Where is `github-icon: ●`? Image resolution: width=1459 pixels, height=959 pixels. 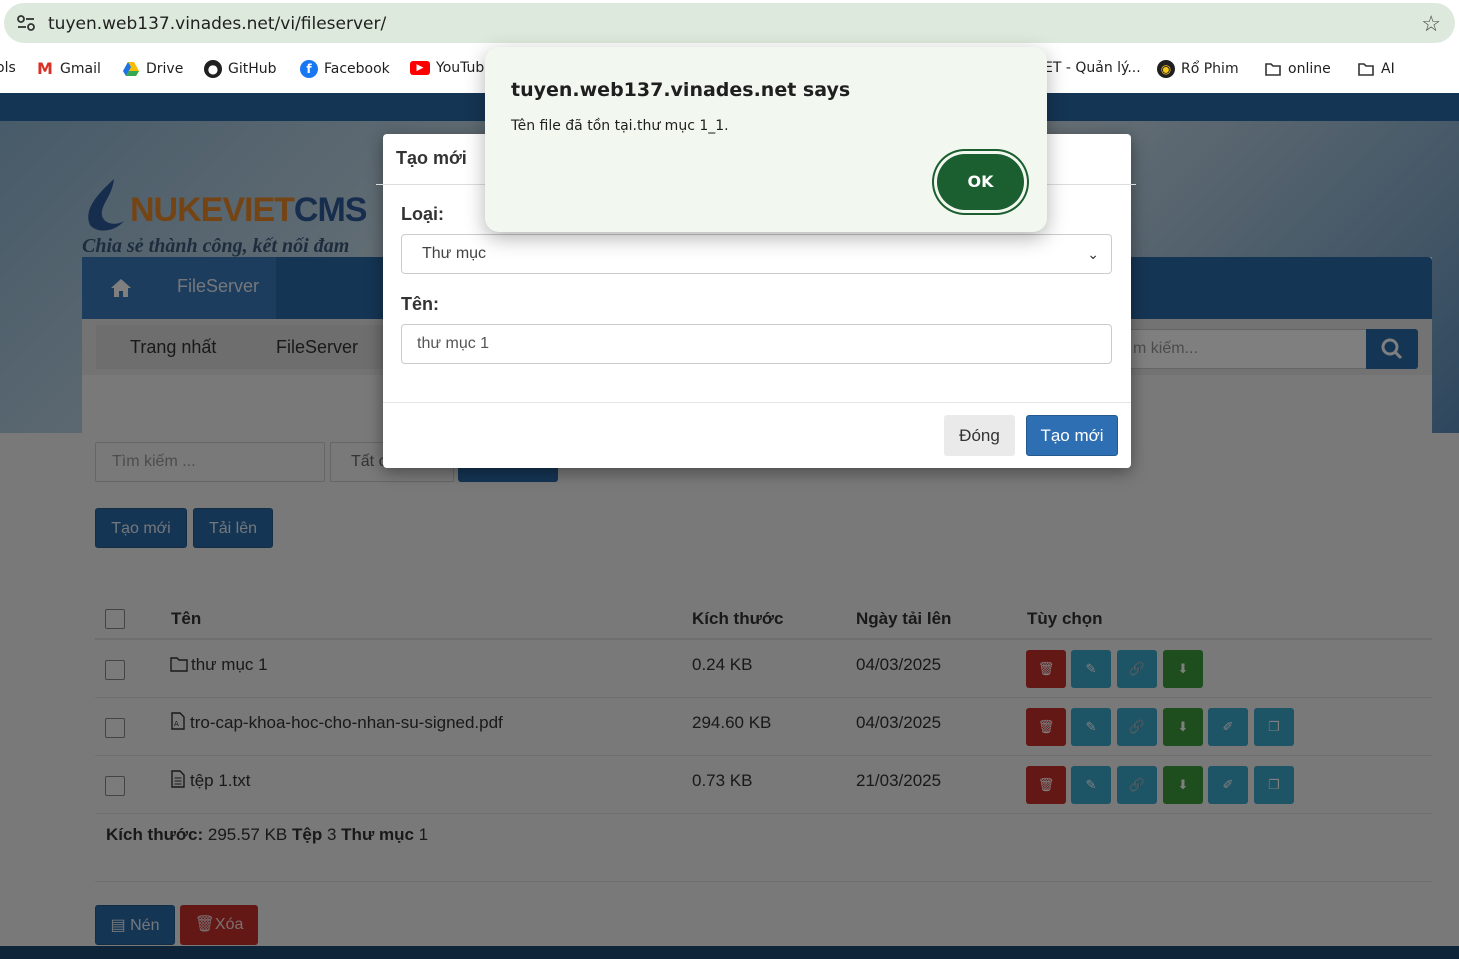
github-icon: ● is located at coordinates (213, 69).